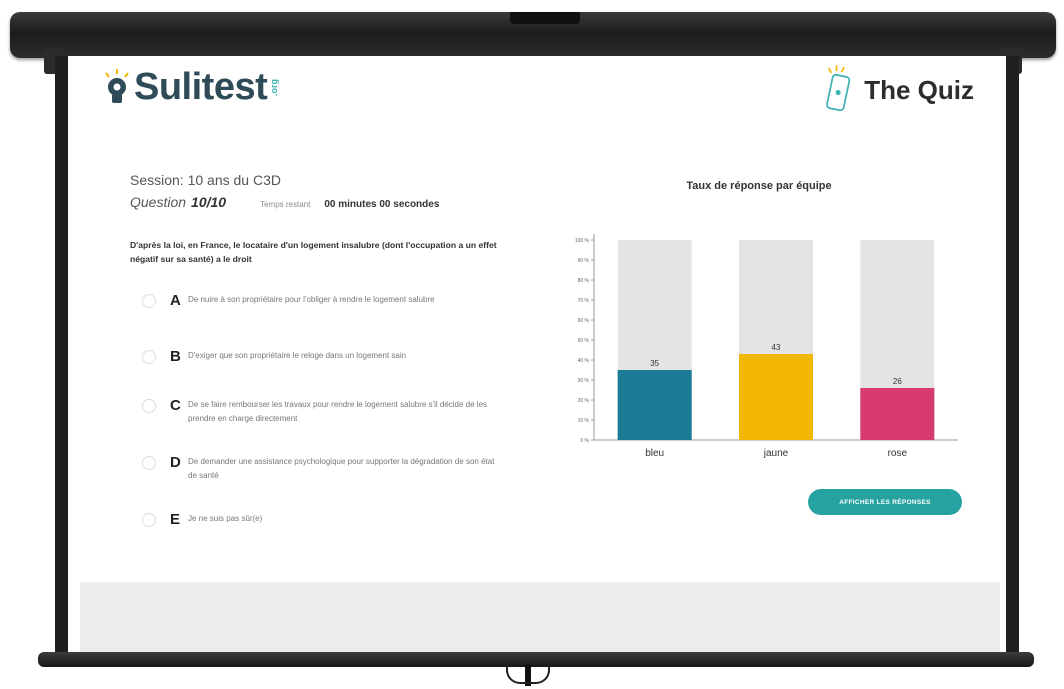  What do you see at coordinates (175, 300) in the screenshot?
I see `answer-letter: A` at bounding box center [175, 300].